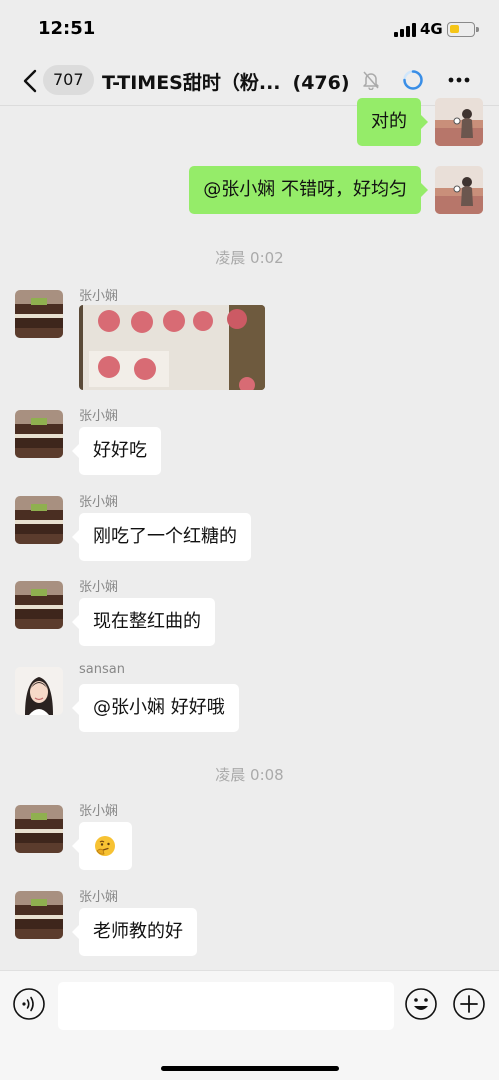  I want to click on home-indicator, so click(250, 1068).